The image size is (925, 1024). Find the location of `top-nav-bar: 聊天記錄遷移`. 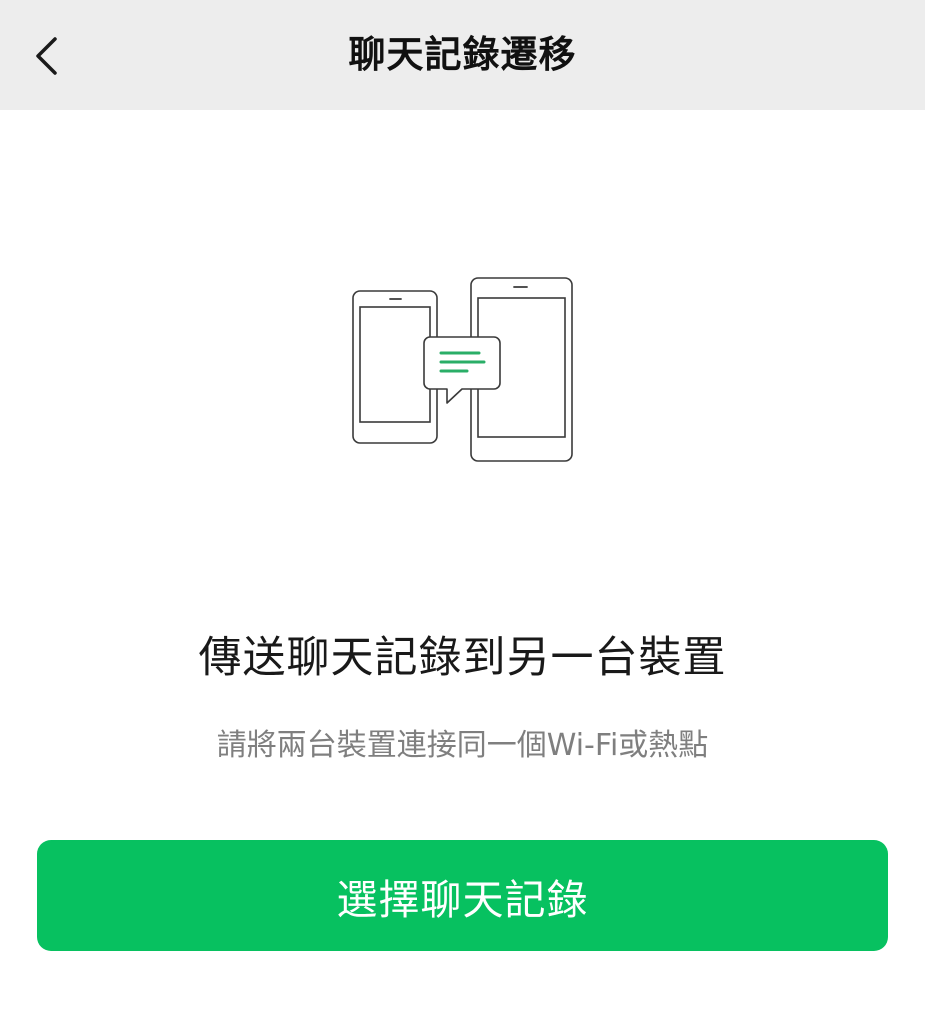

top-nav-bar: 聊天記錄遷移 is located at coordinates (462, 55).